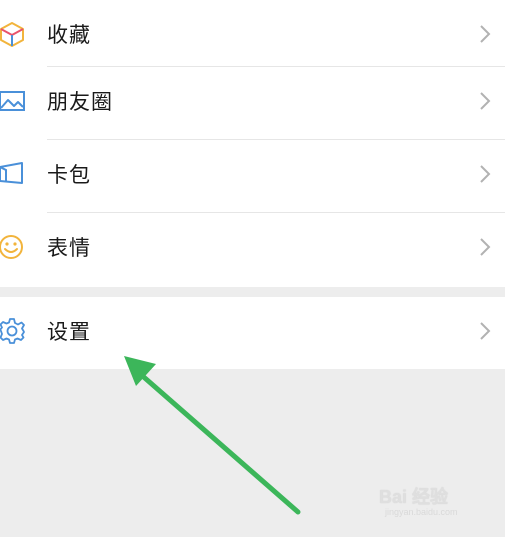  I want to click on settings-group: 设置, so click(252, 333).